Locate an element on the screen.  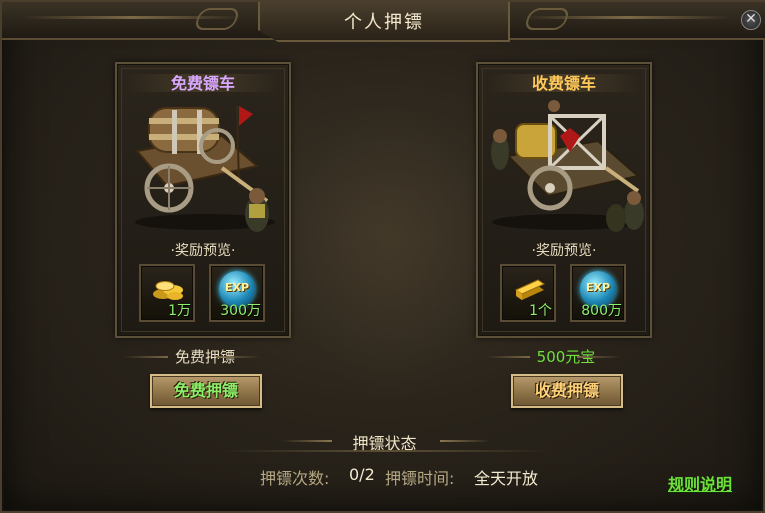
status-divider-right is located at coordinates (465, 441).